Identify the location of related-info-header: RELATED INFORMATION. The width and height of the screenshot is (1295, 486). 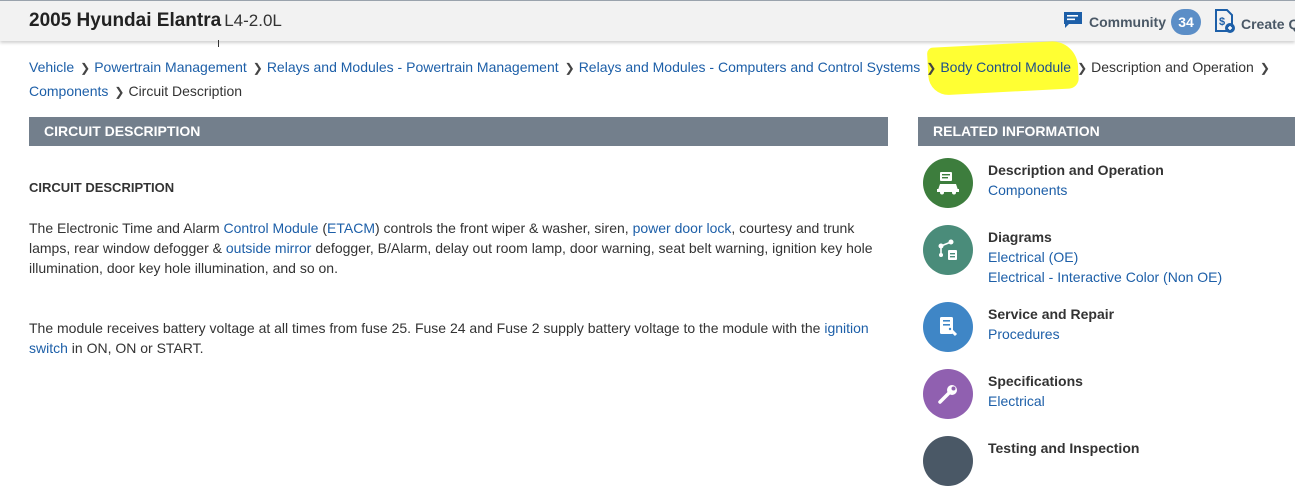
(1106, 131).